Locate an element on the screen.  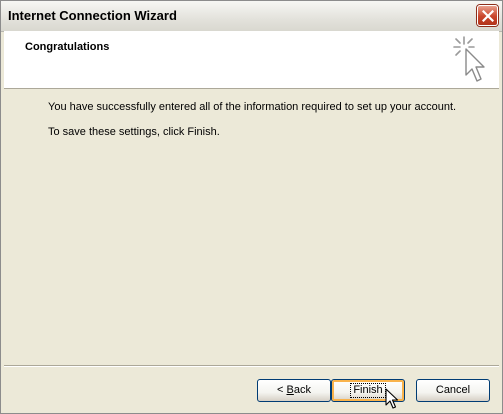
cancel-button: Cancel is located at coordinates (453, 390).